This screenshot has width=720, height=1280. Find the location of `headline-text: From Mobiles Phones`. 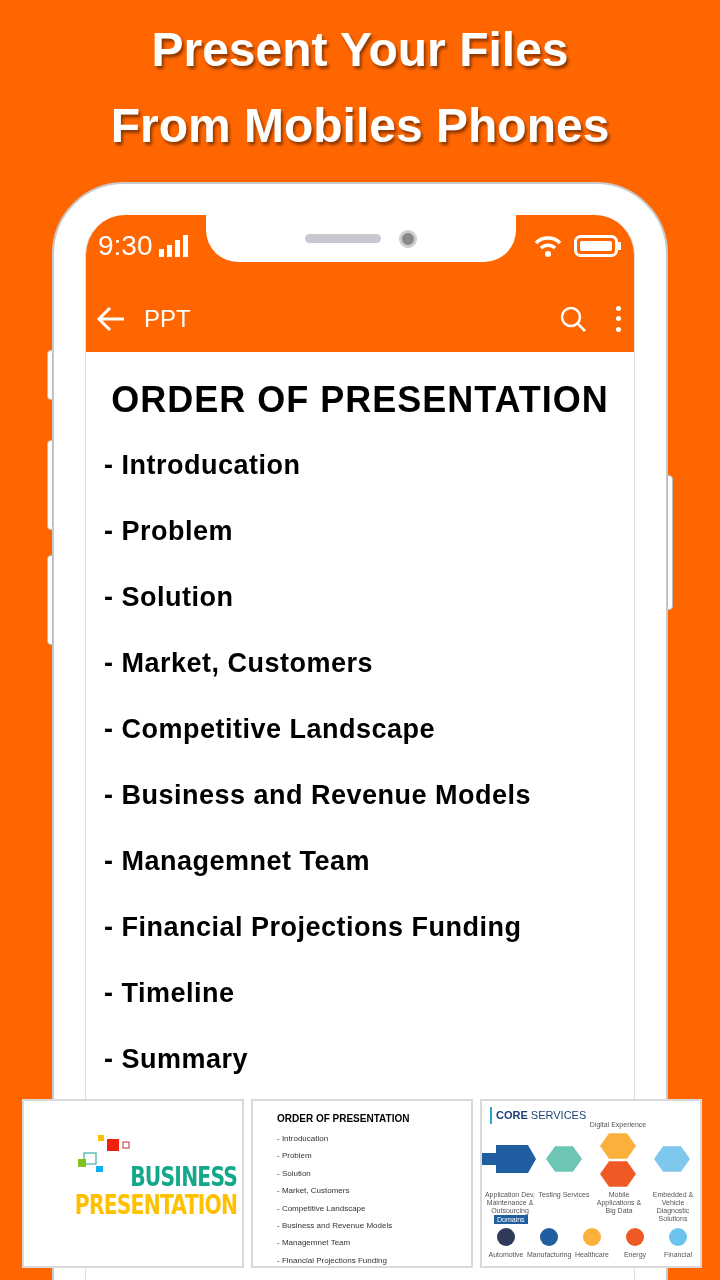

headline-text: From Mobiles Phones is located at coordinates (360, 126).